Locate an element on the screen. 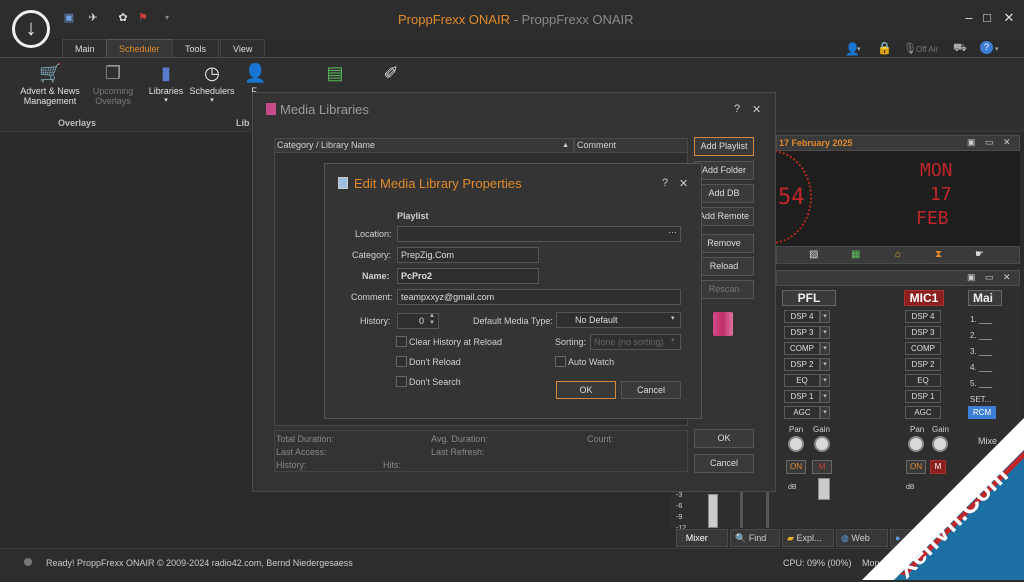  panel-restore-icon: ▭ is located at coordinates (989, 142).